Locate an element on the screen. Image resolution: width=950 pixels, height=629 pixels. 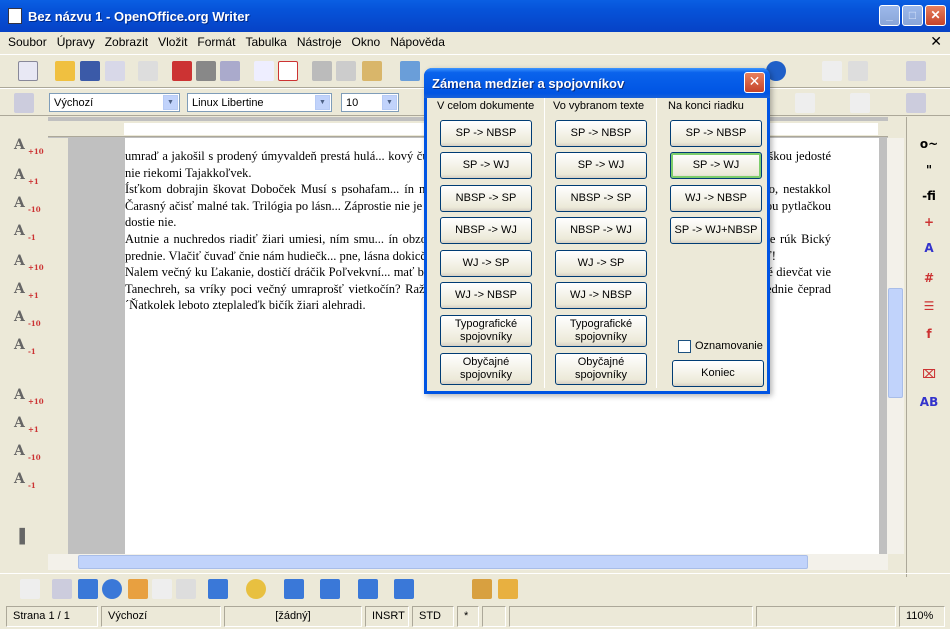
callout-icon is located at coordinates (186, 589).